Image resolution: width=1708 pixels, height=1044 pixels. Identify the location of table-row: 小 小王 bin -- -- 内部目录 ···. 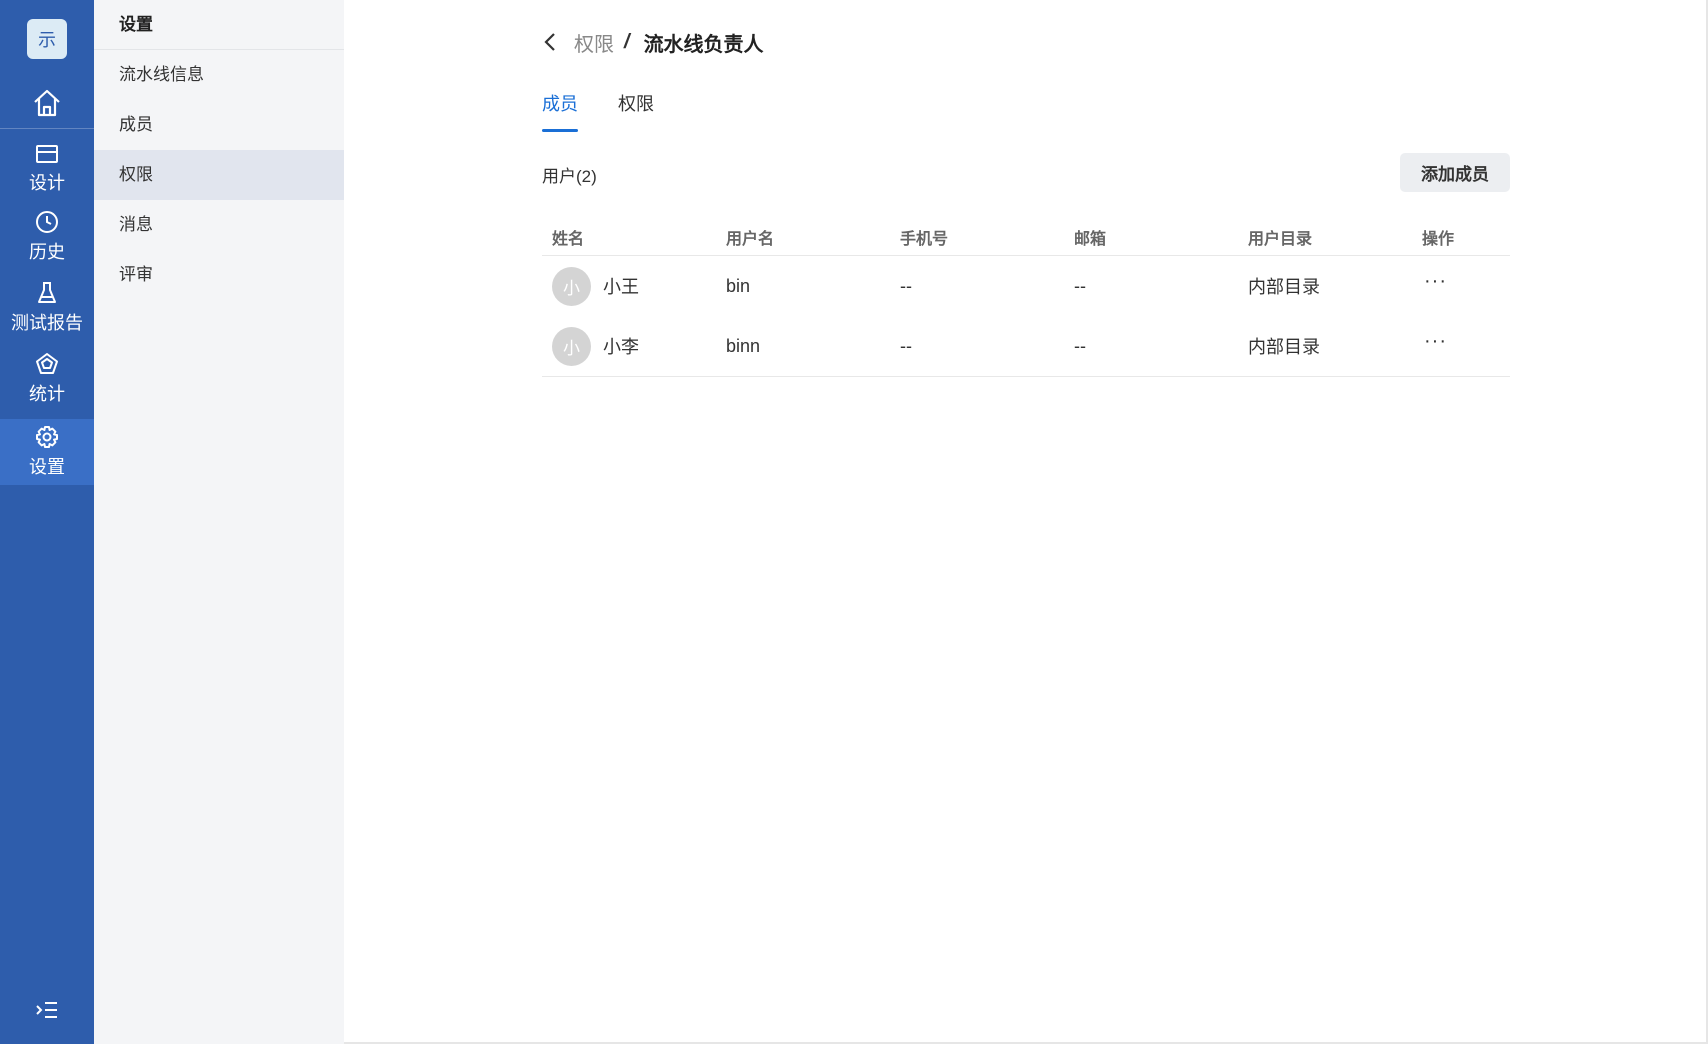
(1026, 286).